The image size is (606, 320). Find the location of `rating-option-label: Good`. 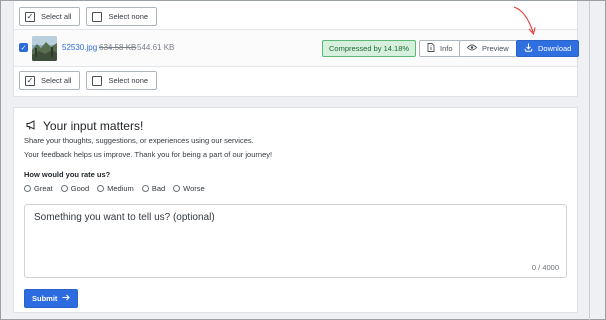

rating-option-label: Good is located at coordinates (80, 188).